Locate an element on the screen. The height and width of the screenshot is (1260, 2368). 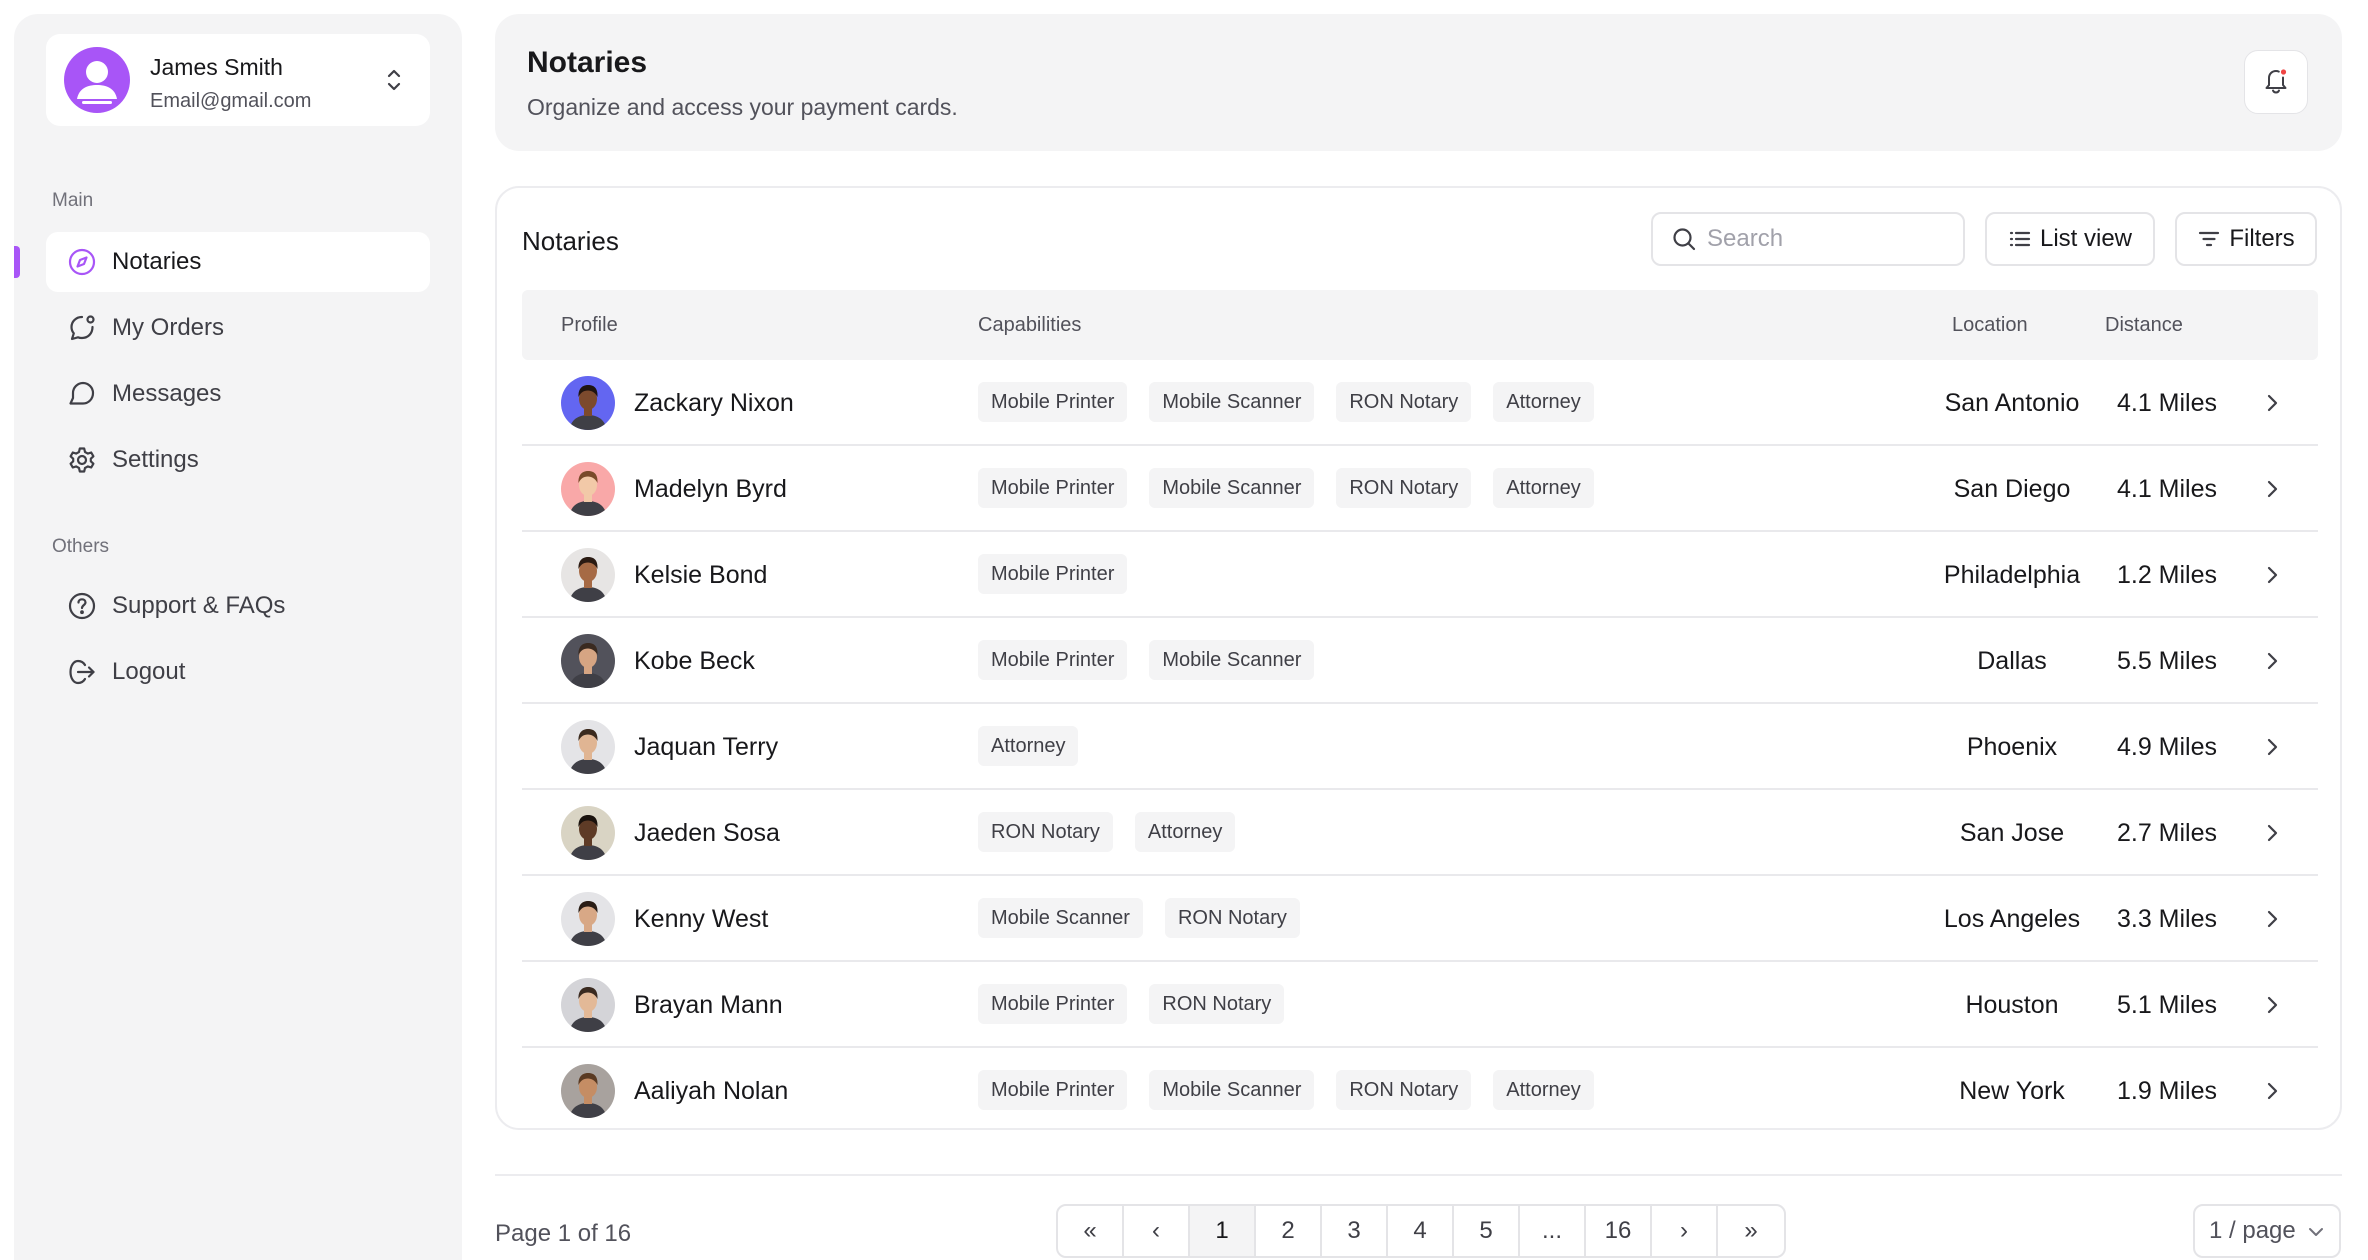
notary-location: Houston is located at coordinates (2012, 1005).